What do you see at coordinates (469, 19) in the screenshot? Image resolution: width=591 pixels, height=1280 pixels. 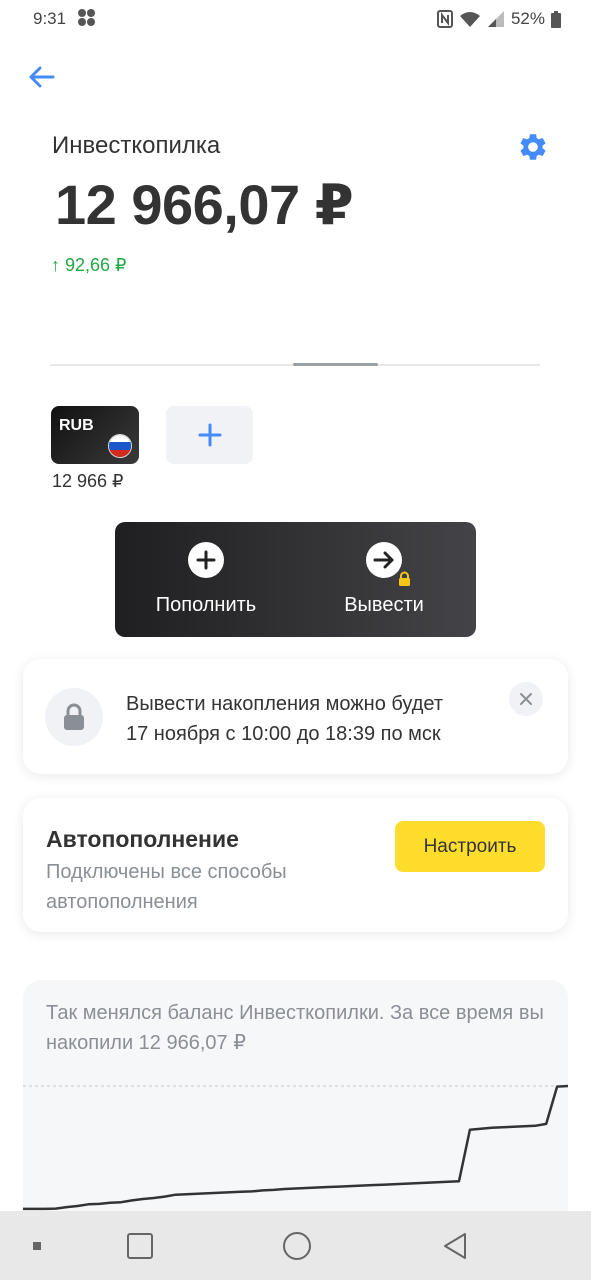 I see `wifi-icon` at bounding box center [469, 19].